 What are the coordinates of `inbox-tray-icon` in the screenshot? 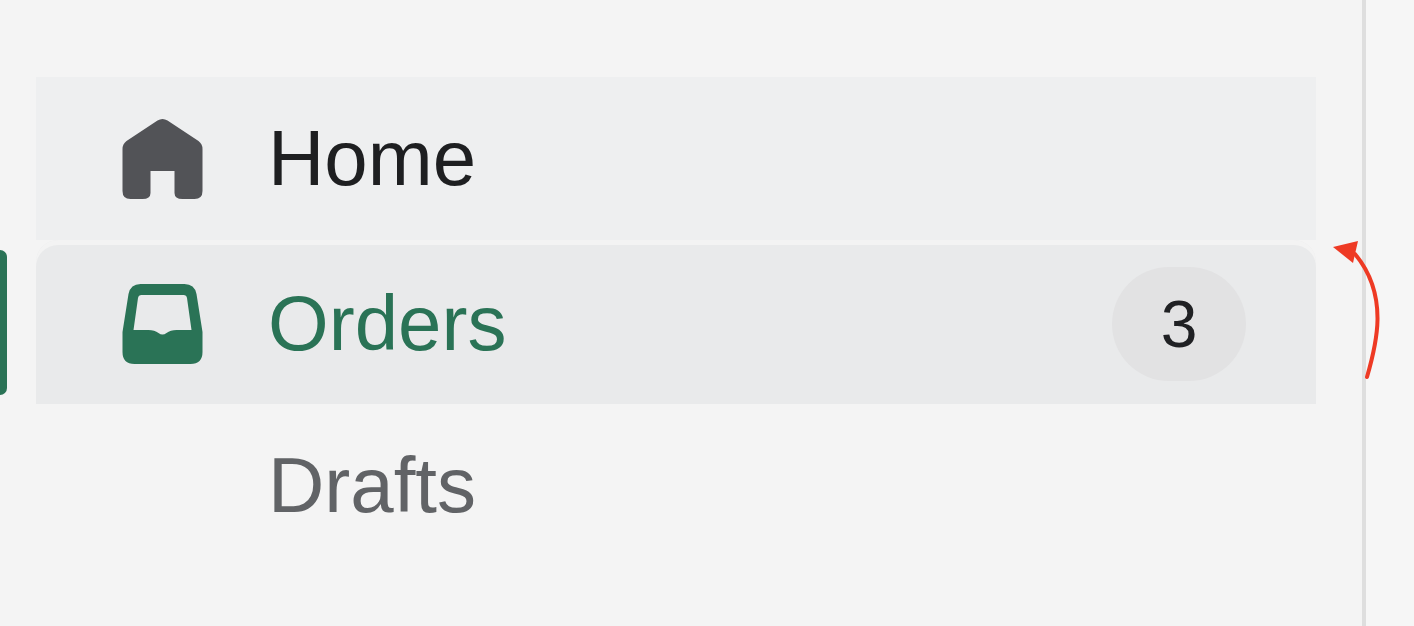 It's located at (162, 324).